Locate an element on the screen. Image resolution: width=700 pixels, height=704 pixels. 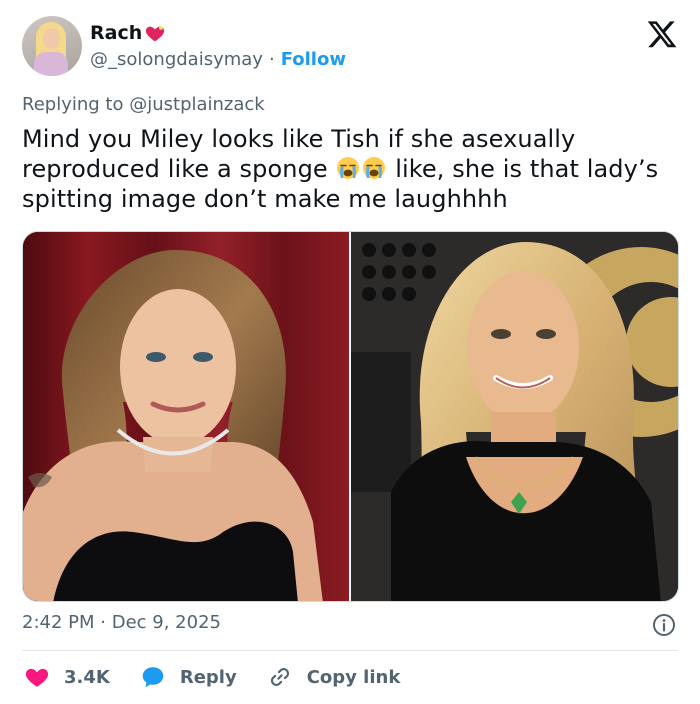
avatar is located at coordinates (52, 46).